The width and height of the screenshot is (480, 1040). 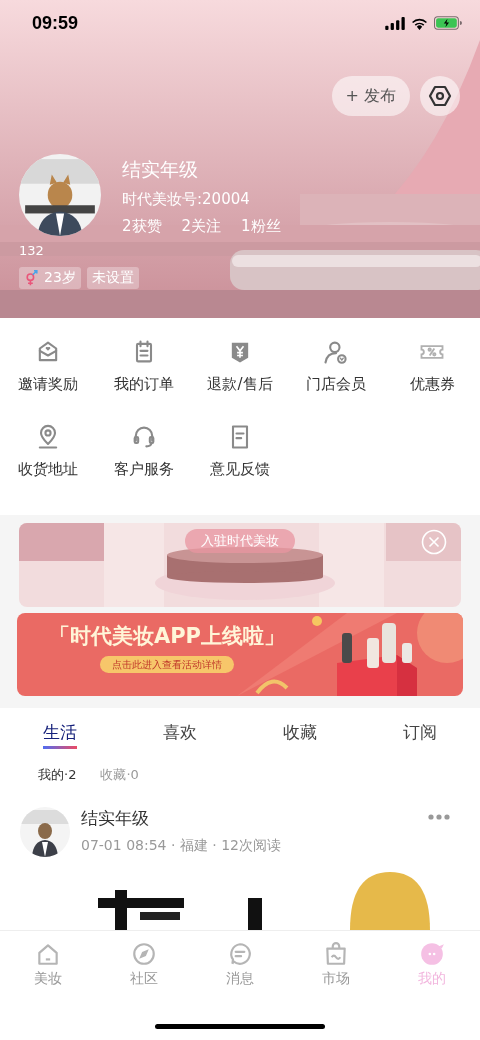 What do you see at coordinates (240, 457) in the screenshot?
I see `service-item: 意见反馈` at bounding box center [240, 457].